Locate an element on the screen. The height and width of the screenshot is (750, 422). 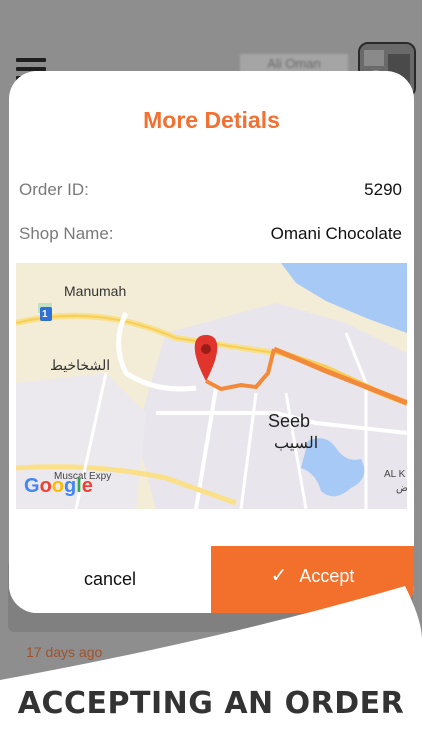
check-icon: ✓ is located at coordinates (279, 576).